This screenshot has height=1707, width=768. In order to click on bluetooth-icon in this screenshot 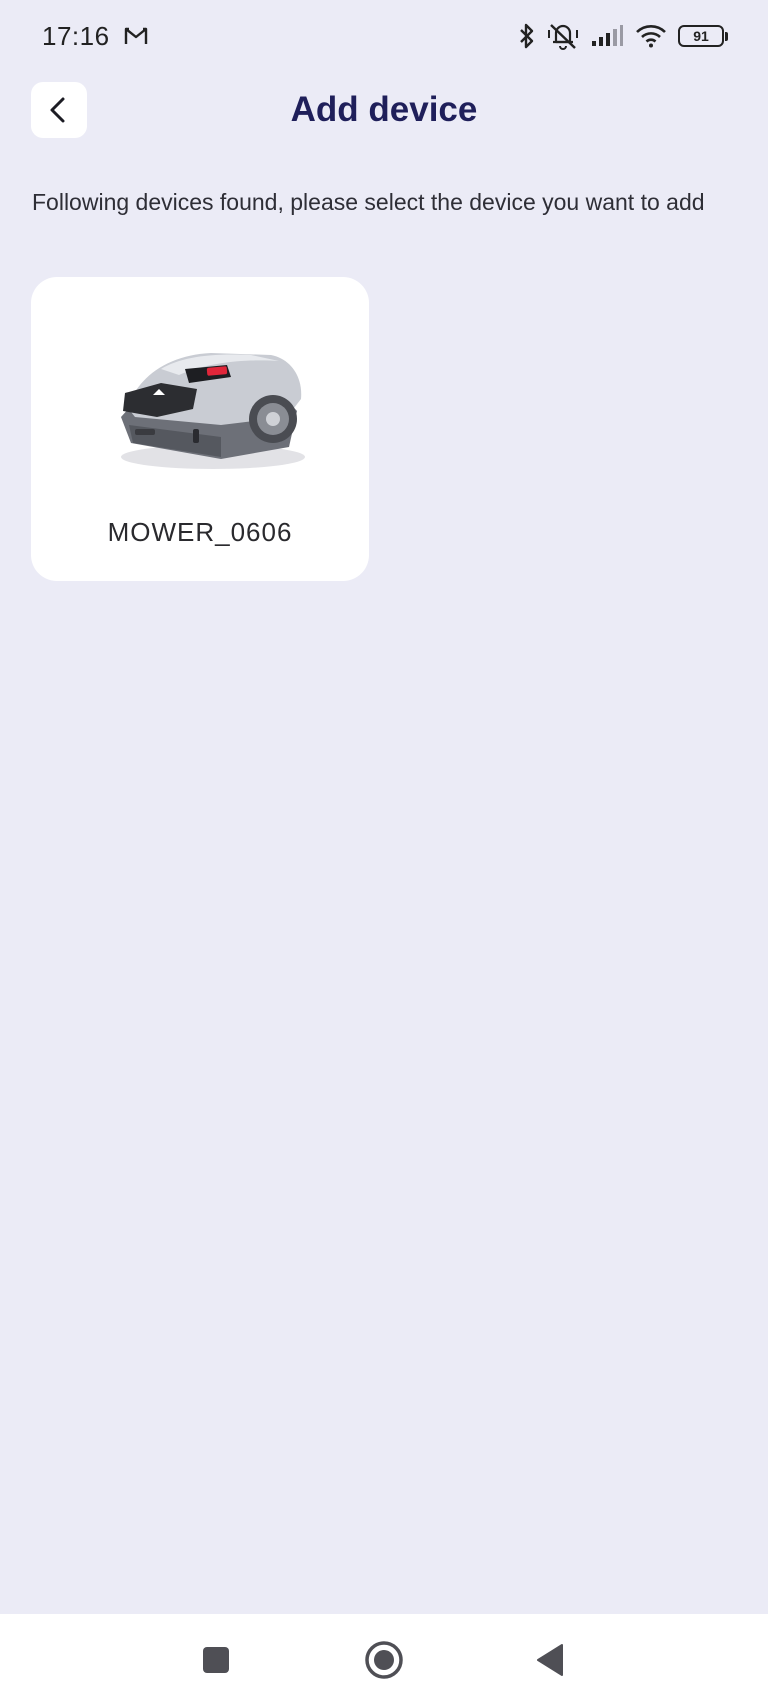, I will do `click(527, 36)`.